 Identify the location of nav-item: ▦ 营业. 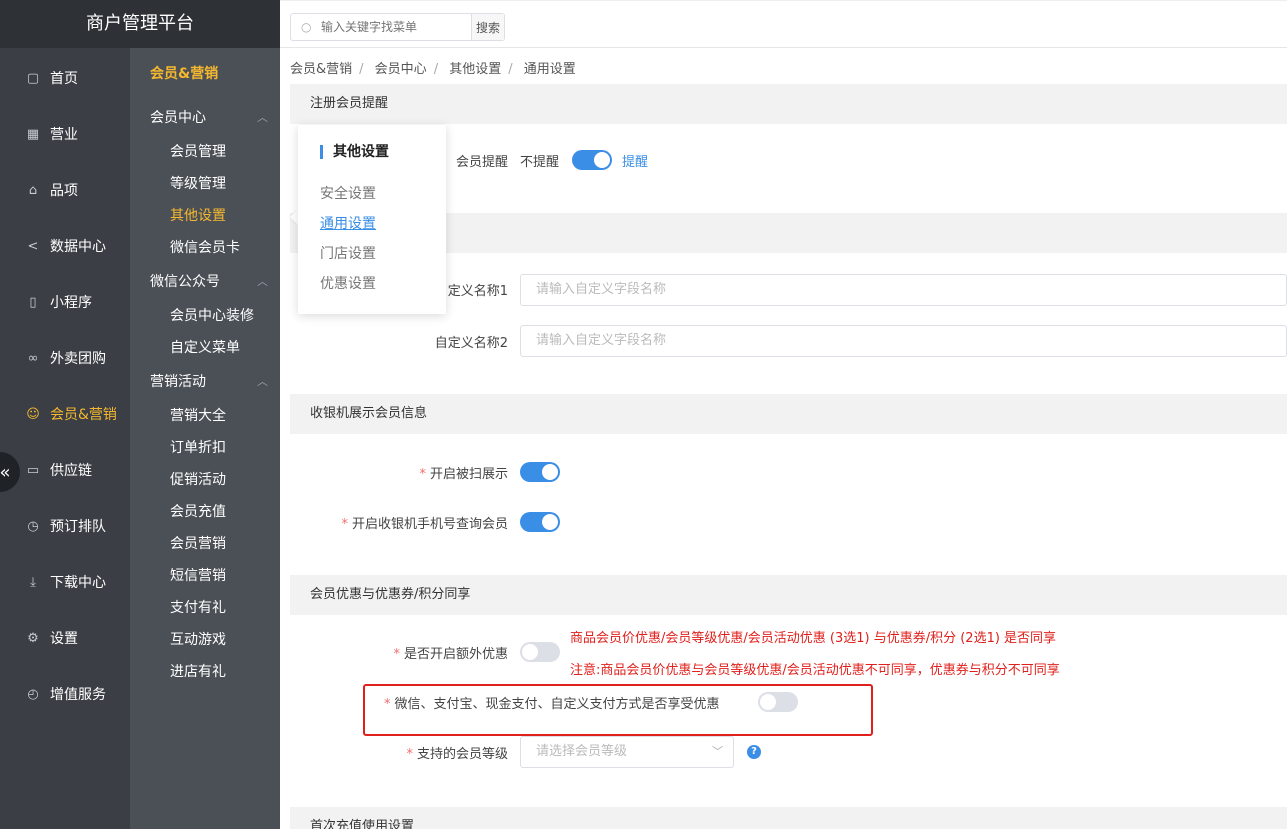
(65, 134).